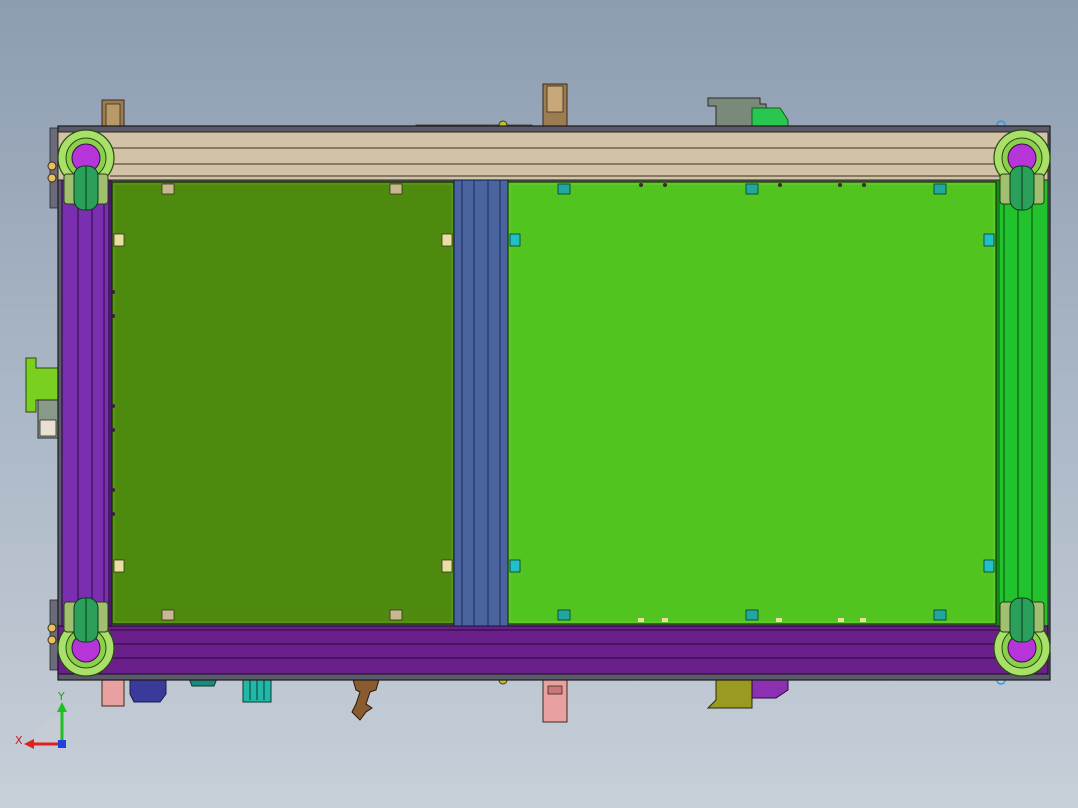  Describe the element at coordinates (553, 108) in the screenshot. I see `top-brackets` at that location.